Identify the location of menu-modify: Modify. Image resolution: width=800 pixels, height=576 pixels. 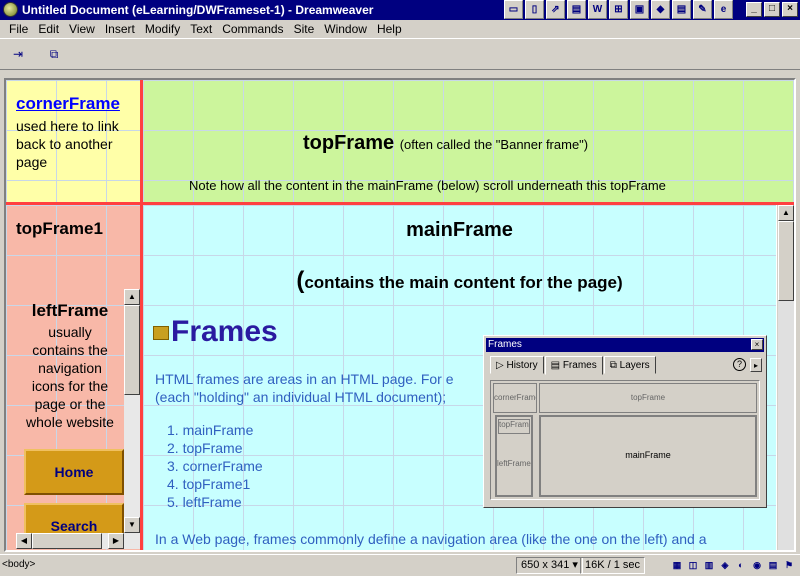
(162, 29).